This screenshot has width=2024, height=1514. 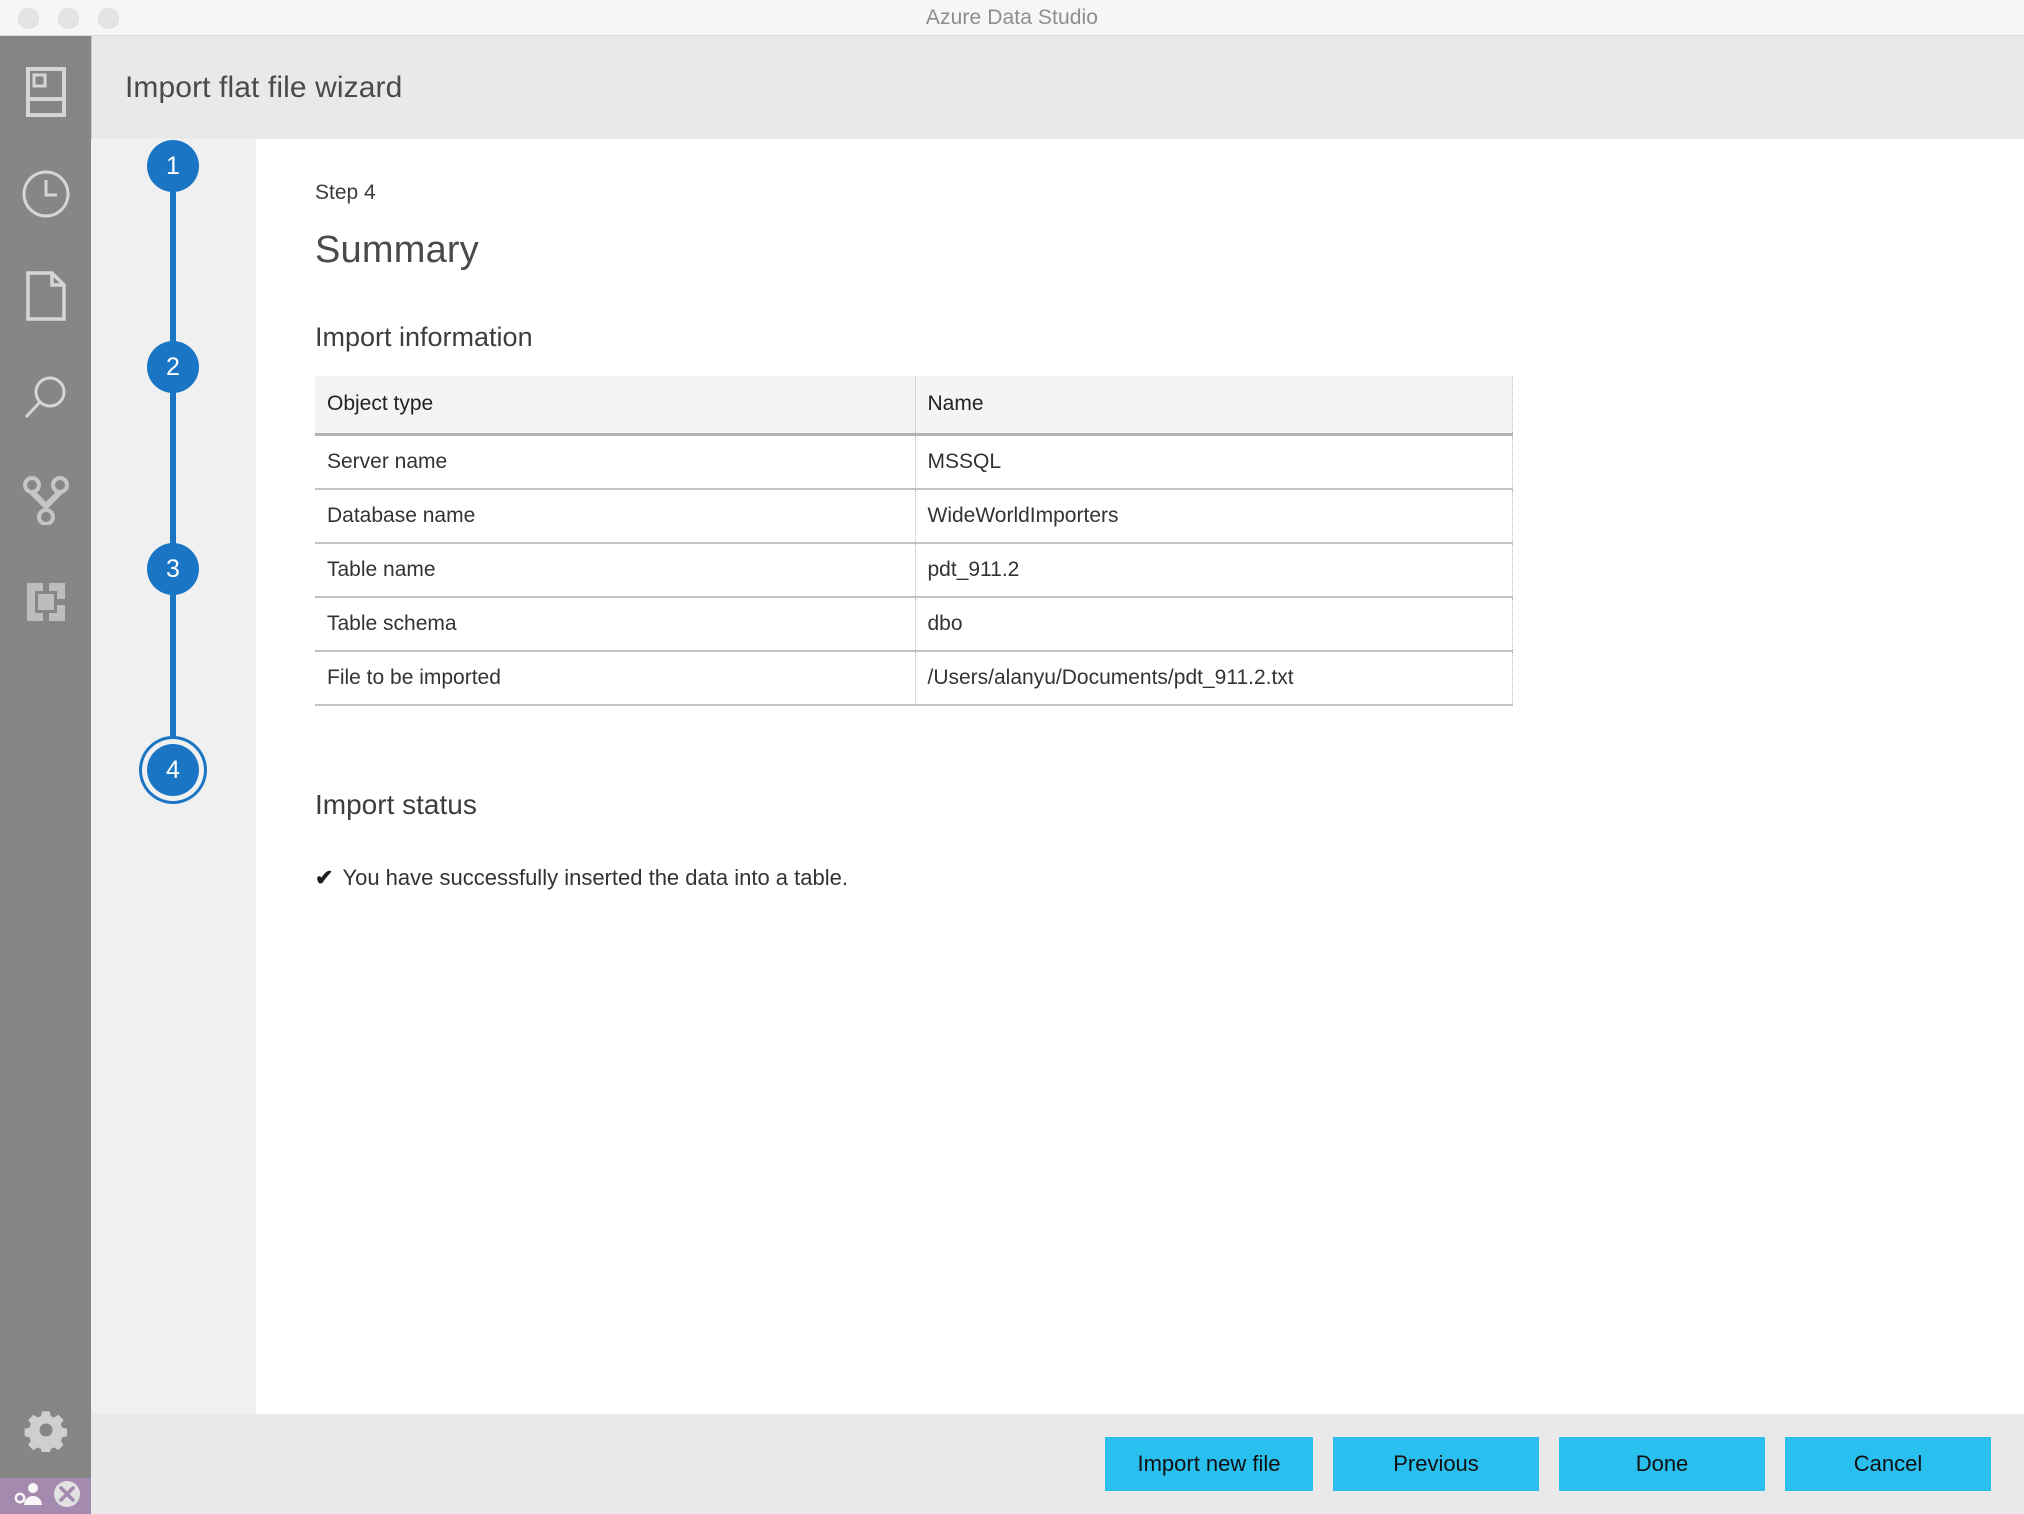 I want to click on table-row: Table name pdt_911.2, so click(x=914, y=570).